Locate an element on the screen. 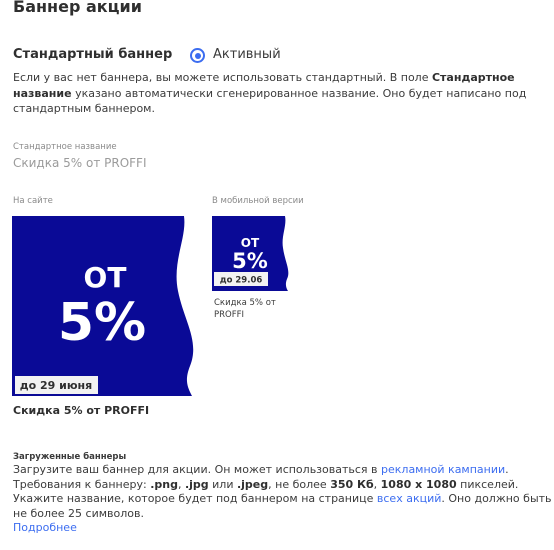  mobile-banner-background-shape: ОТ 5% до 29.06 is located at coordinates (250, 253).